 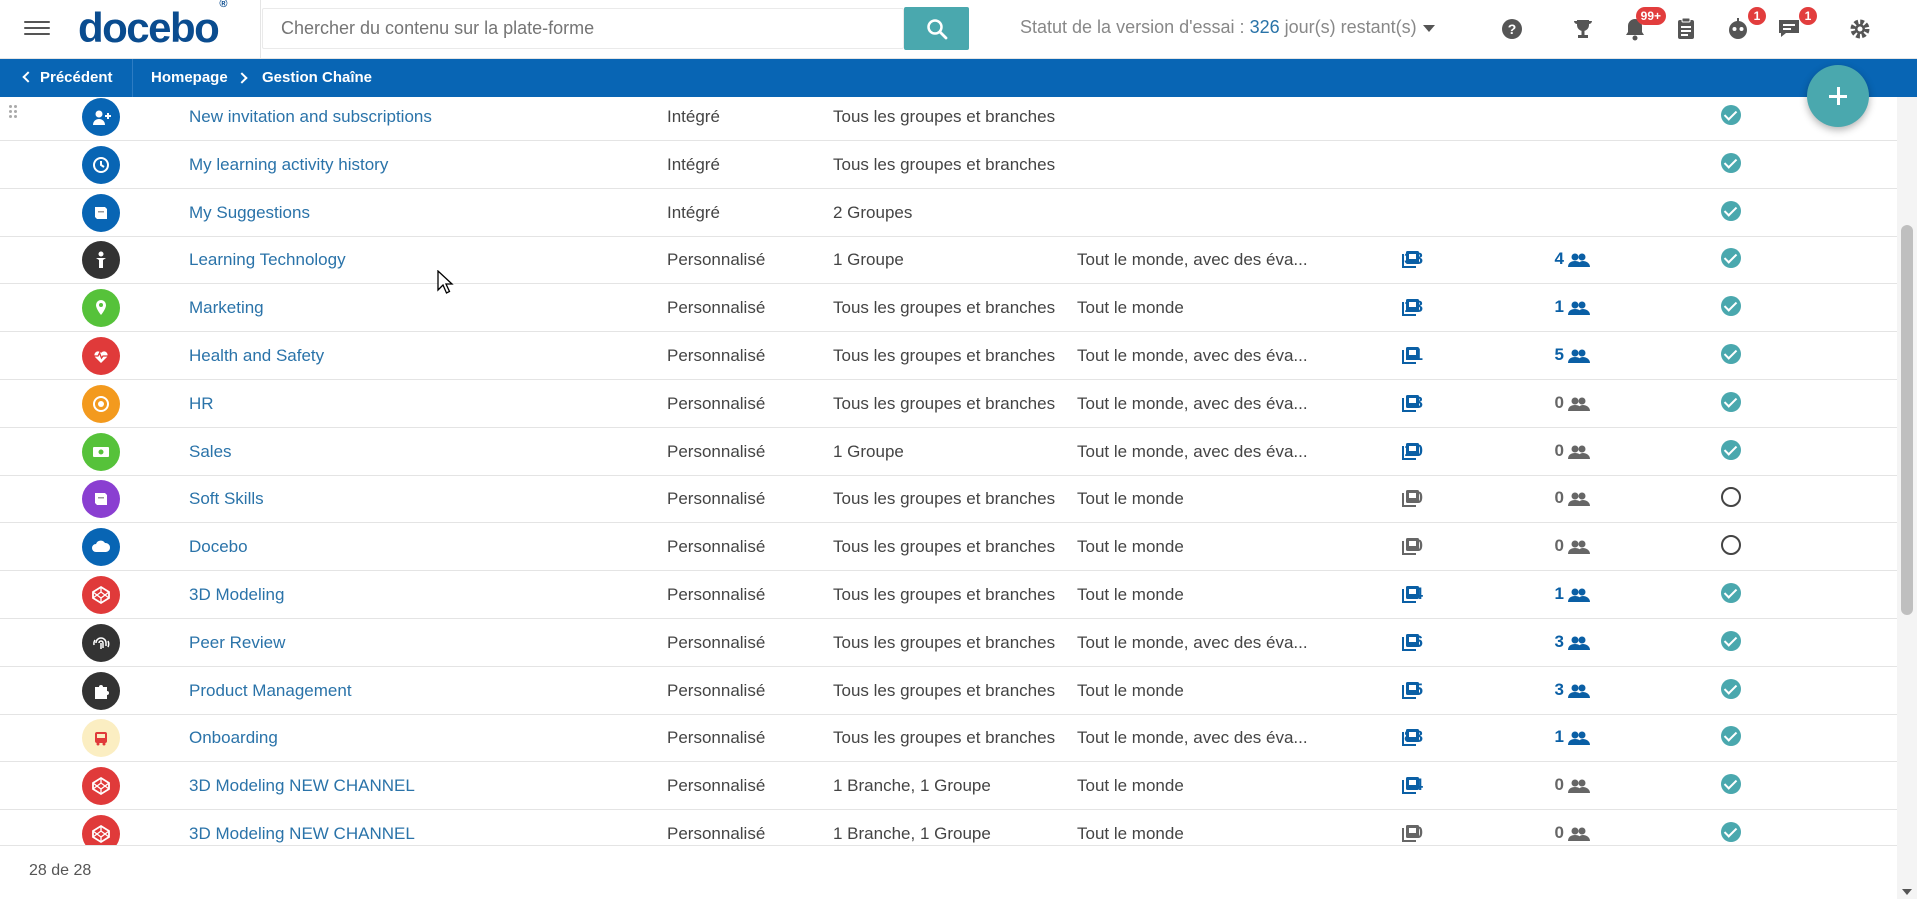 I want to click on channel-name-link: My Suggestions, so click(x=249, y=213).